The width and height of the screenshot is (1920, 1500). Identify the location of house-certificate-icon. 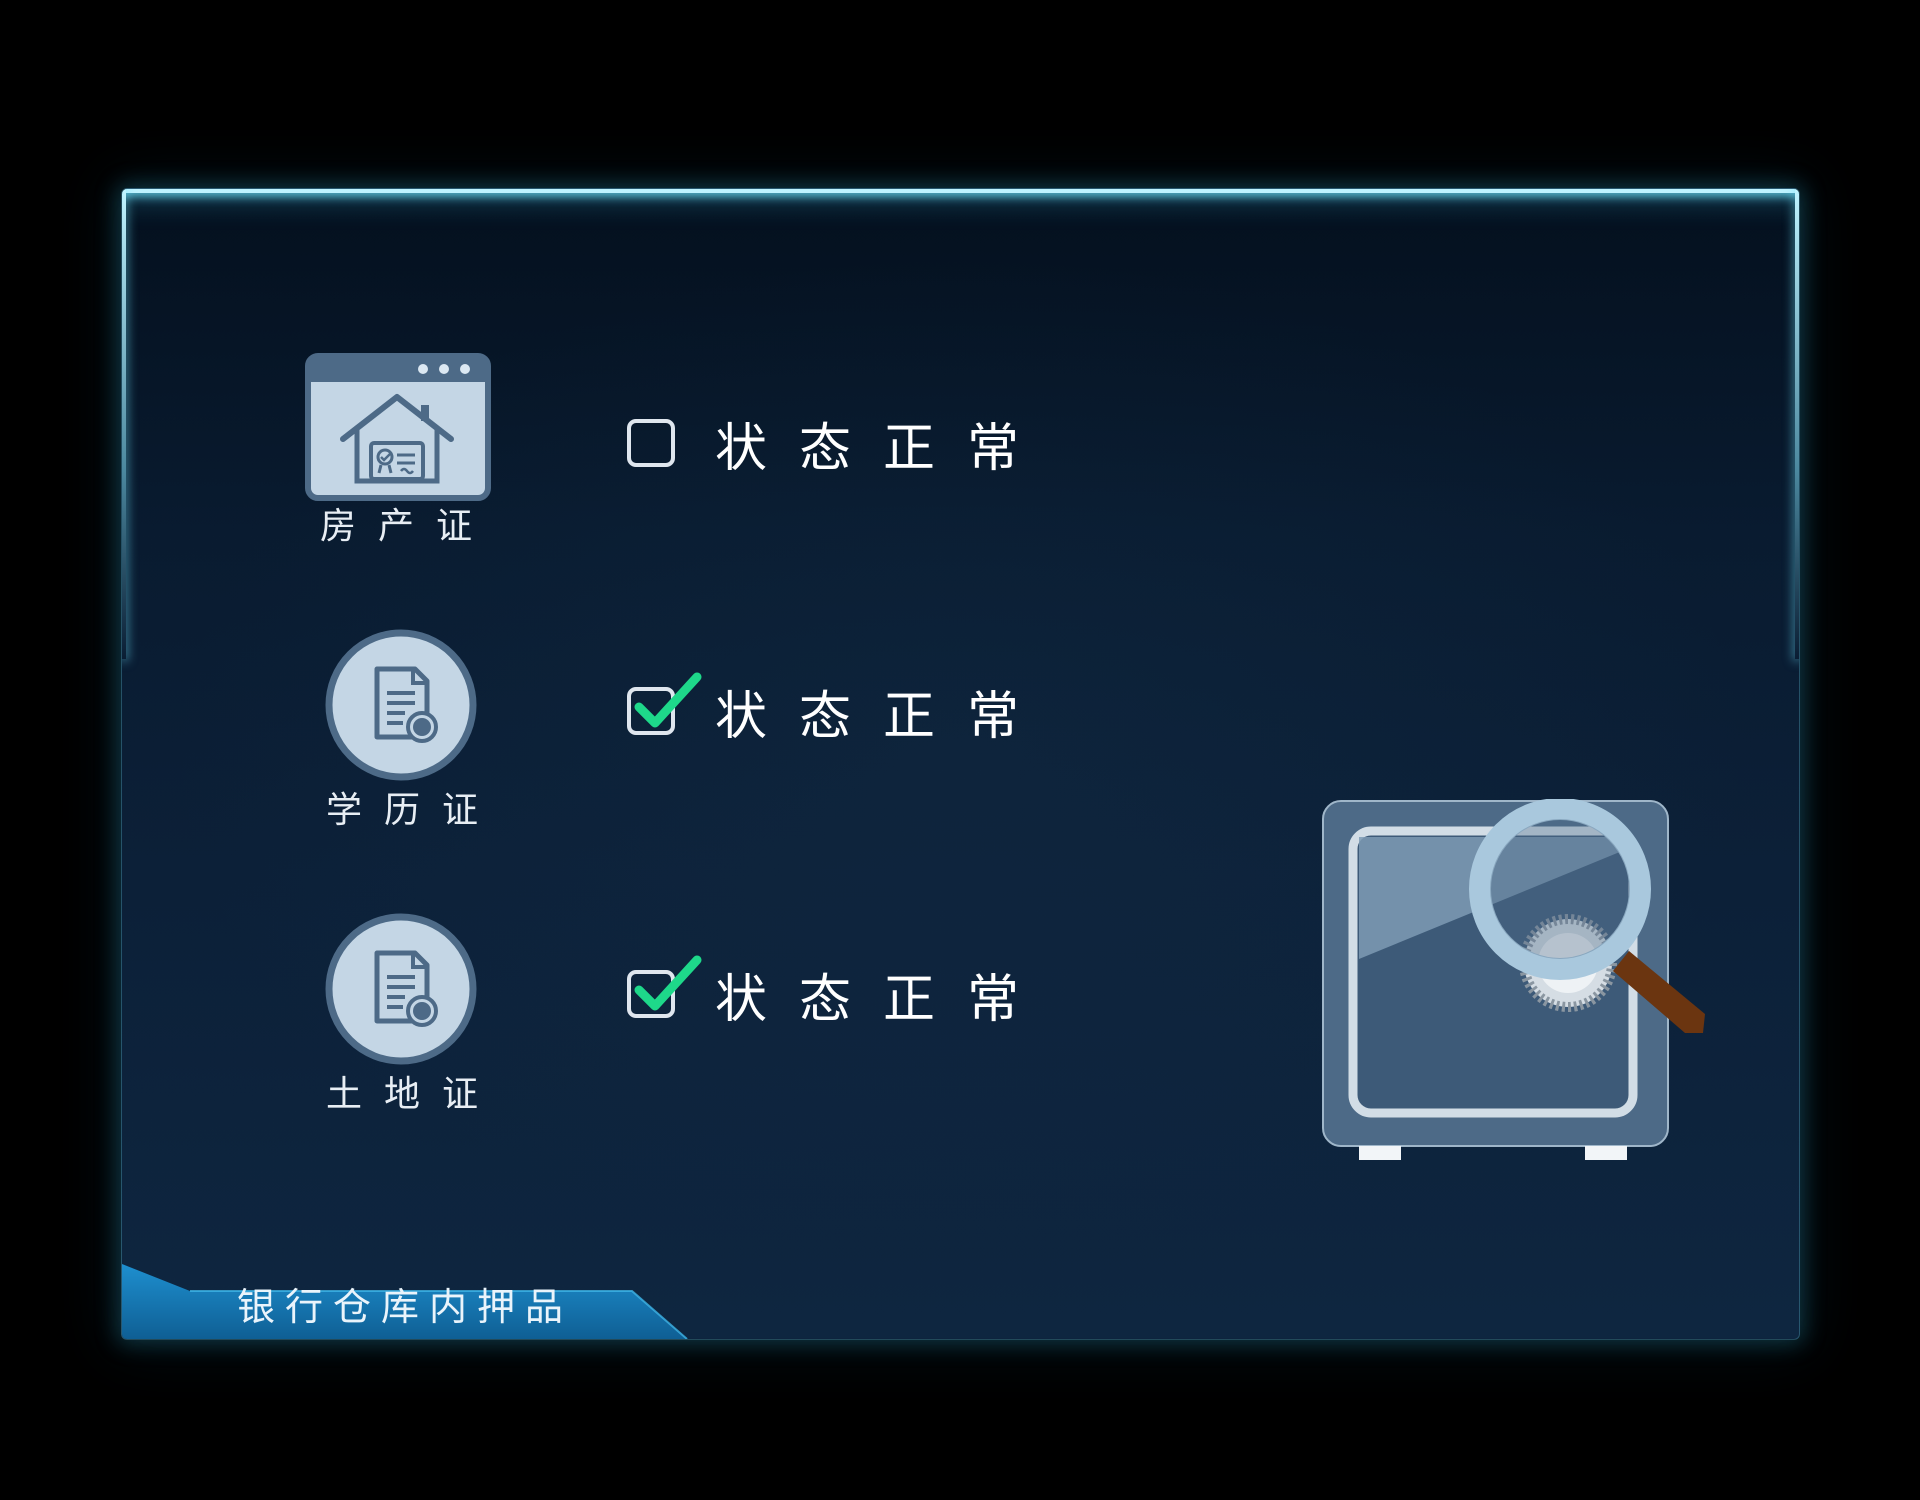
(398, 427).